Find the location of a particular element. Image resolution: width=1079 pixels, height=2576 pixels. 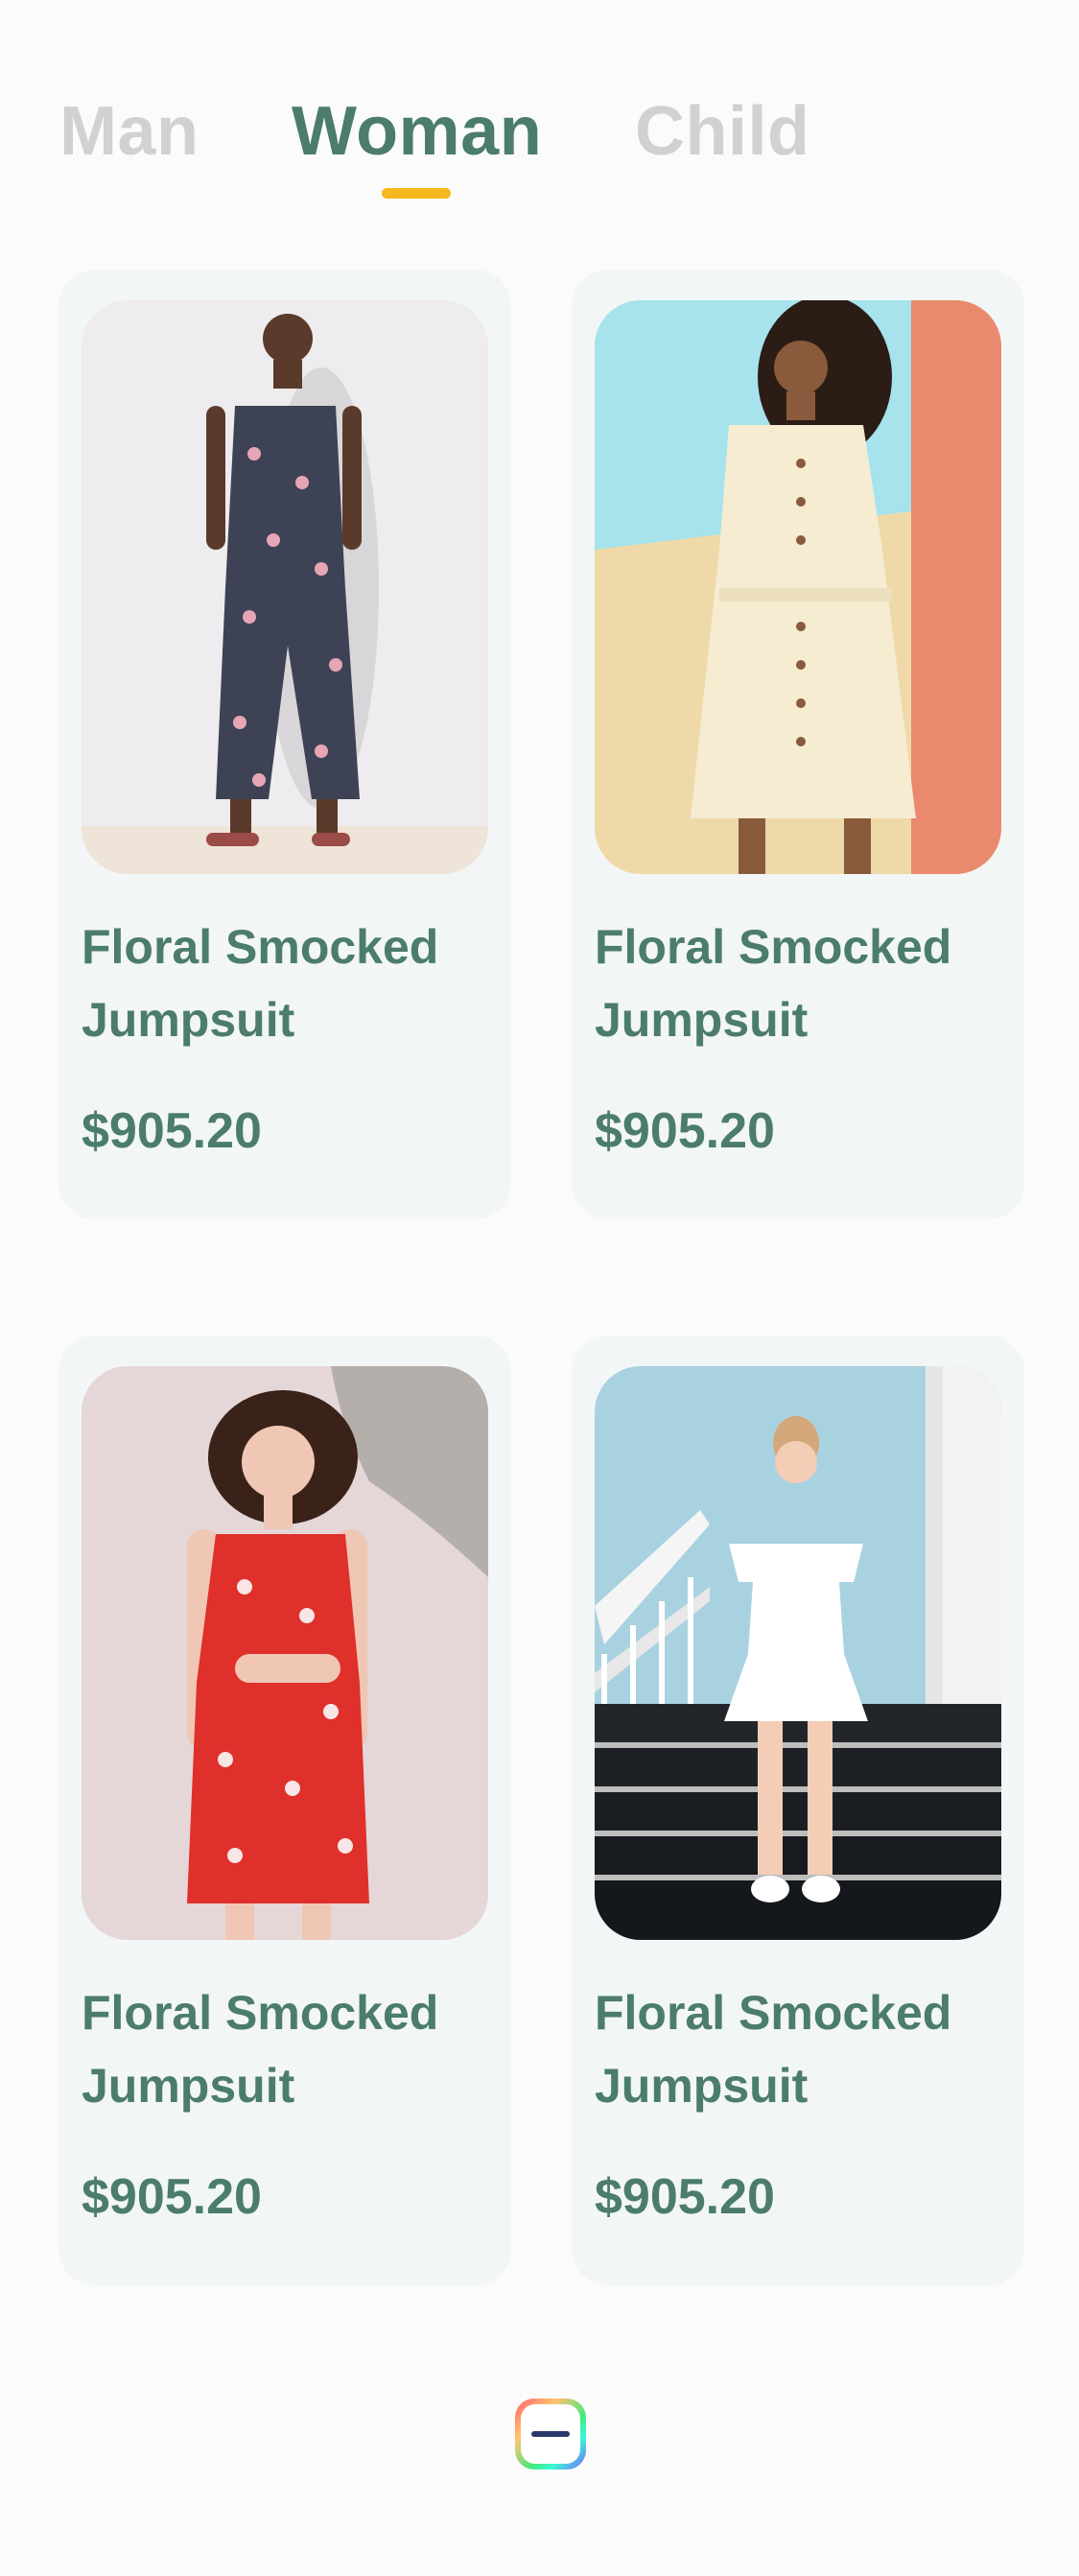

app-logo-icon-bar is located at coordinates (550, 2434).